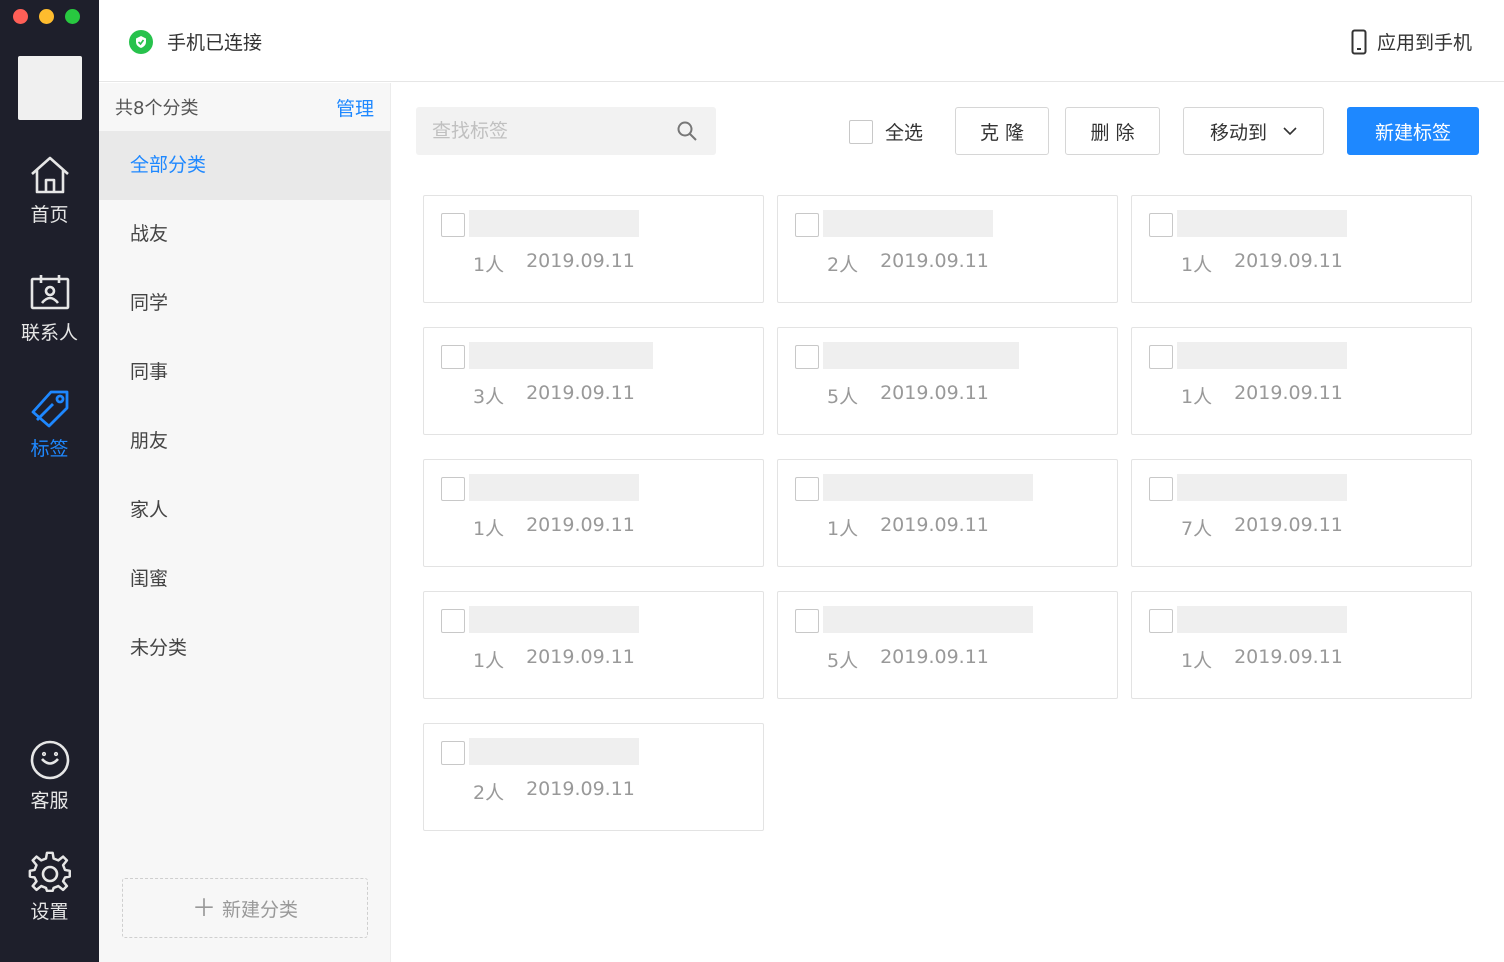  Describe the element at coordinates (355, 107) in the screenshot. I see `manage-categories-link: 管理` at that location.